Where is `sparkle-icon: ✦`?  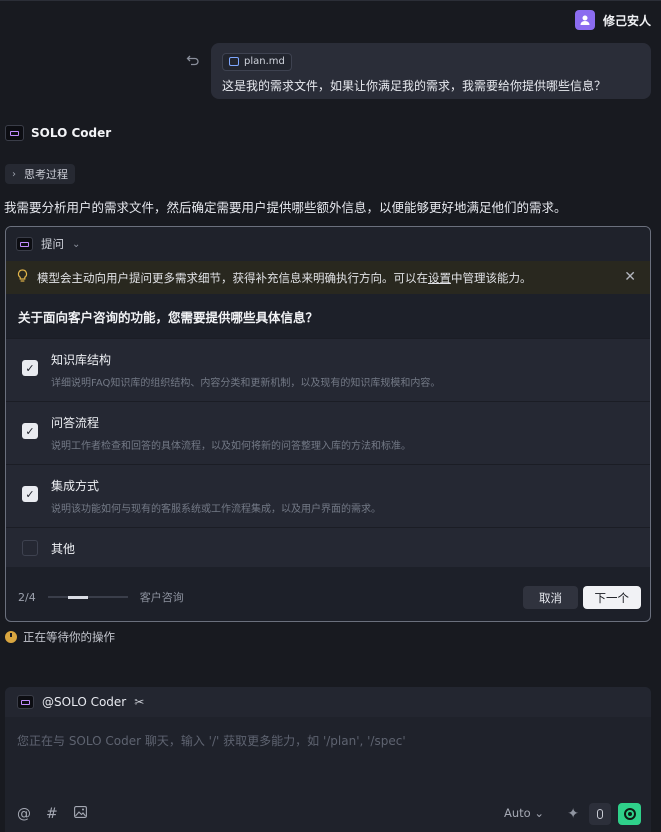 sparkle-icon: ✦ is located at coordinates (573, 814).